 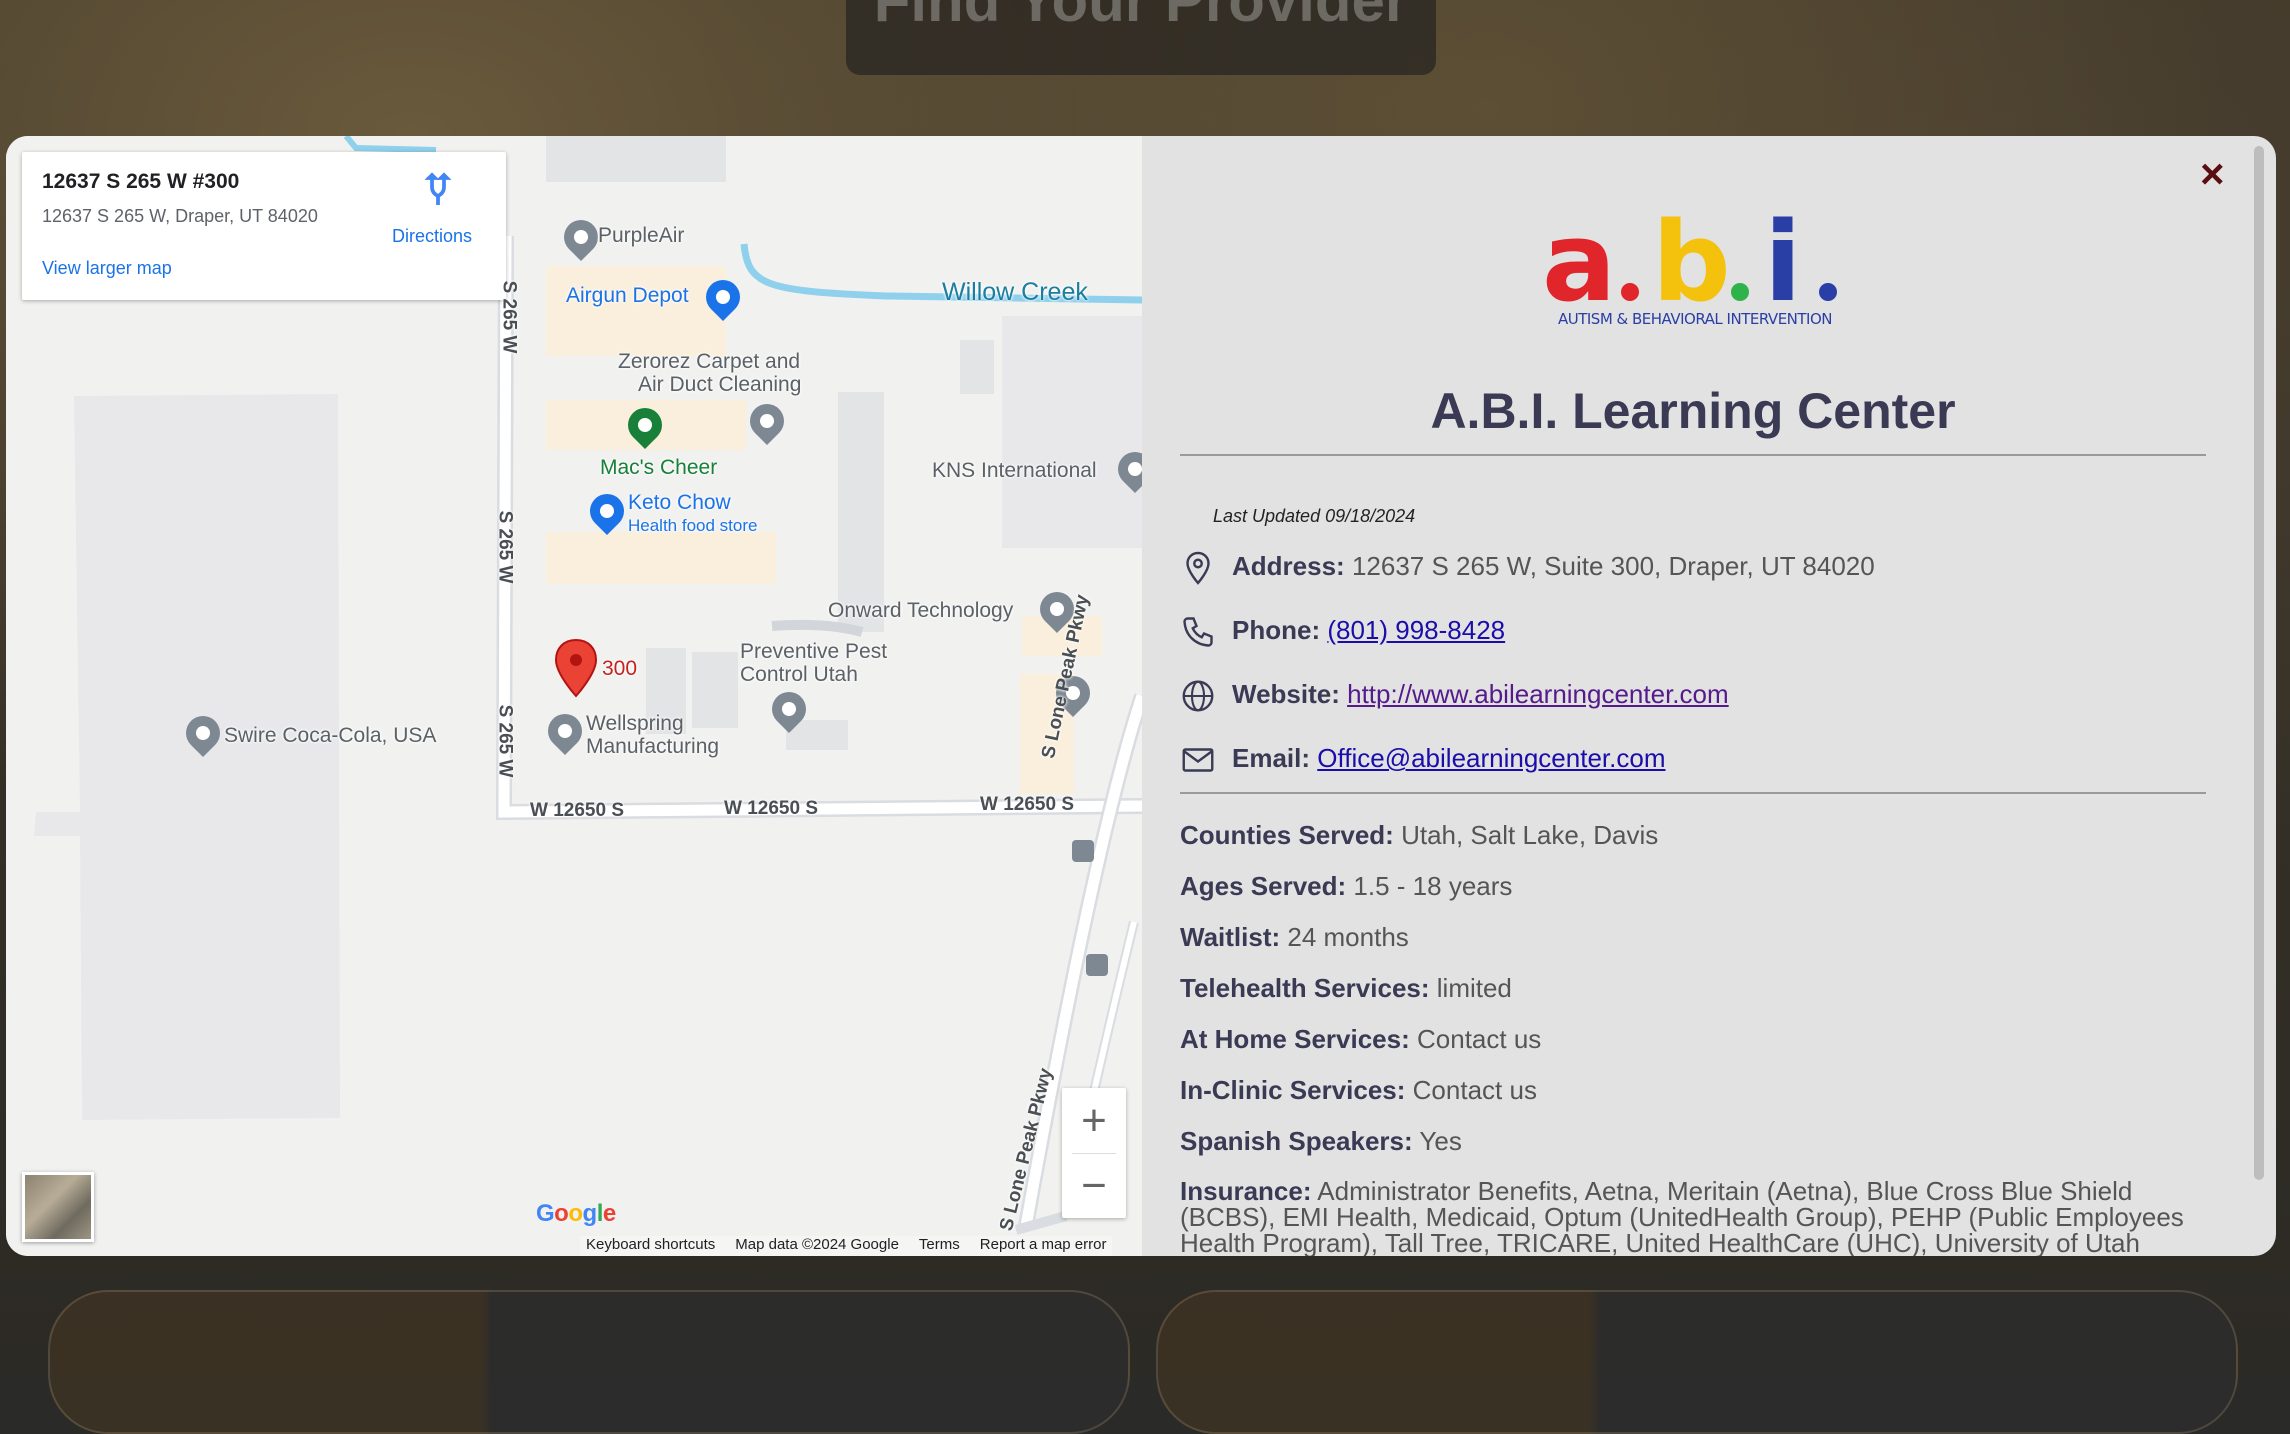 What do you see at coordinates (1295, 1039) in the screenshot?
I see `home-services-label: At Home Services:` at bounding box center [1295, 1039].